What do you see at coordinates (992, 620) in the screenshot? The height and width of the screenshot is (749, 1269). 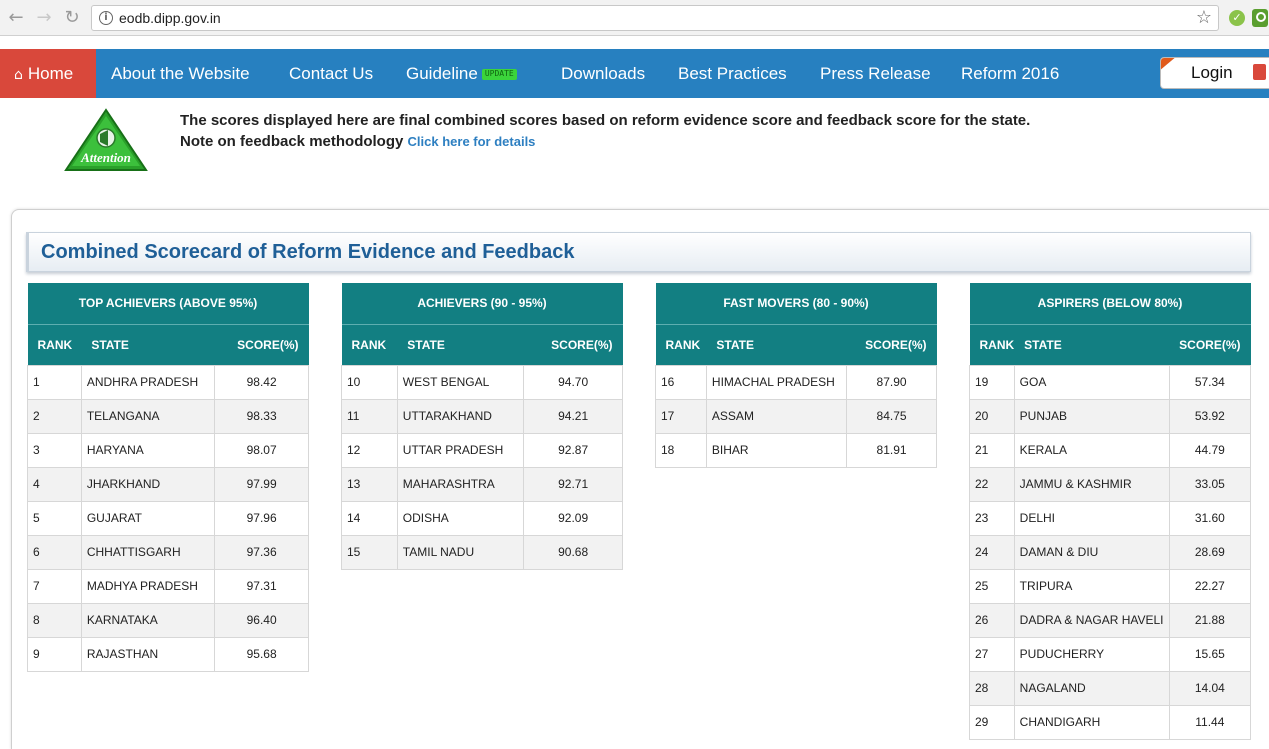 I see `rank-cell: 26` at bounding box center [992, 620].